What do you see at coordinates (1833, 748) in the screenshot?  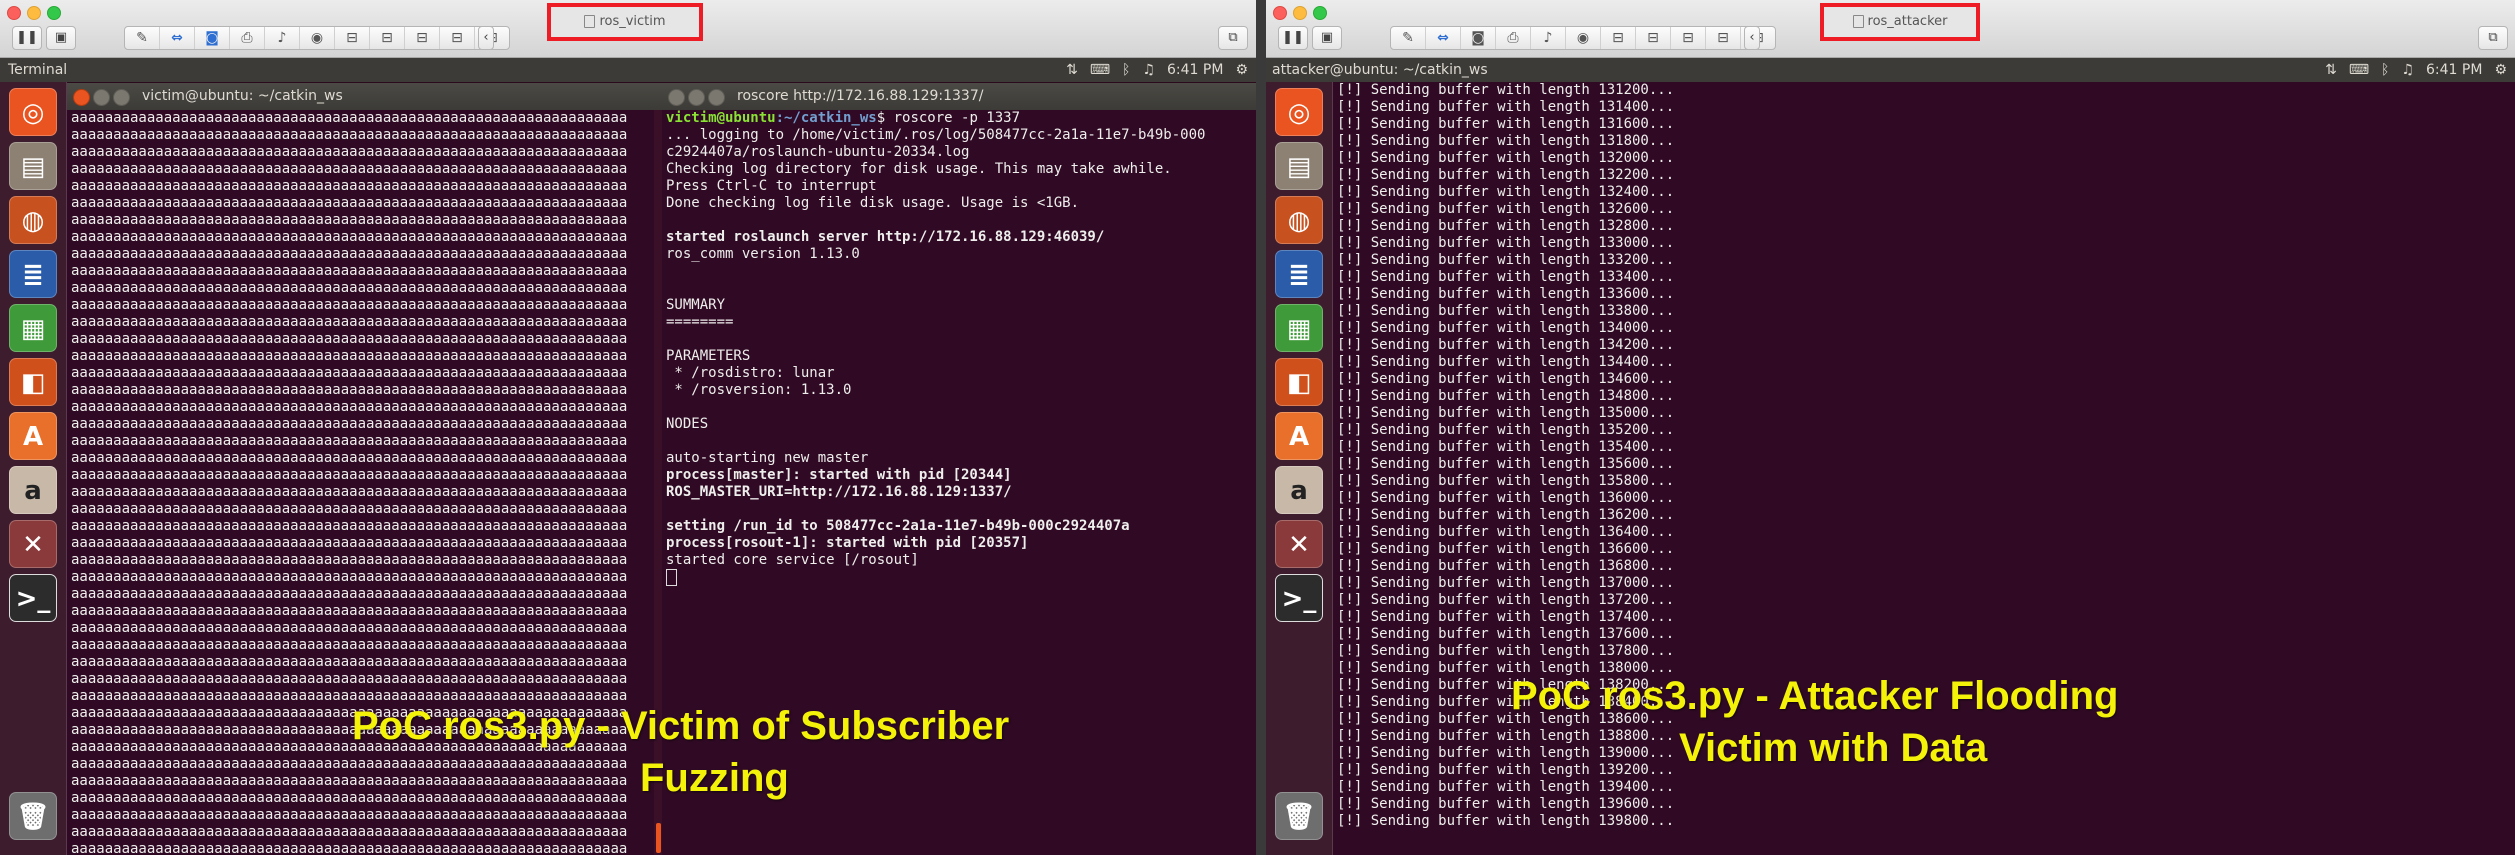 I see `caption-line: Victim with Data` at bounding box center [1833, 748].